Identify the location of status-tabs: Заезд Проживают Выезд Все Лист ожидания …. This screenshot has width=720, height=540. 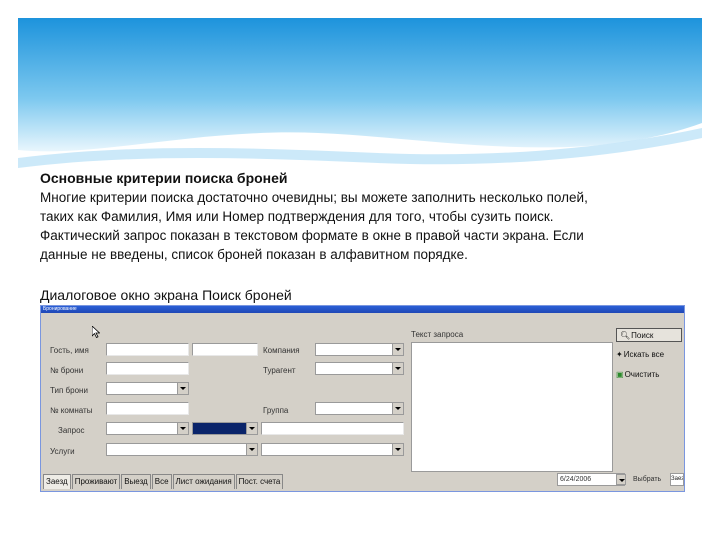
(163, 482).